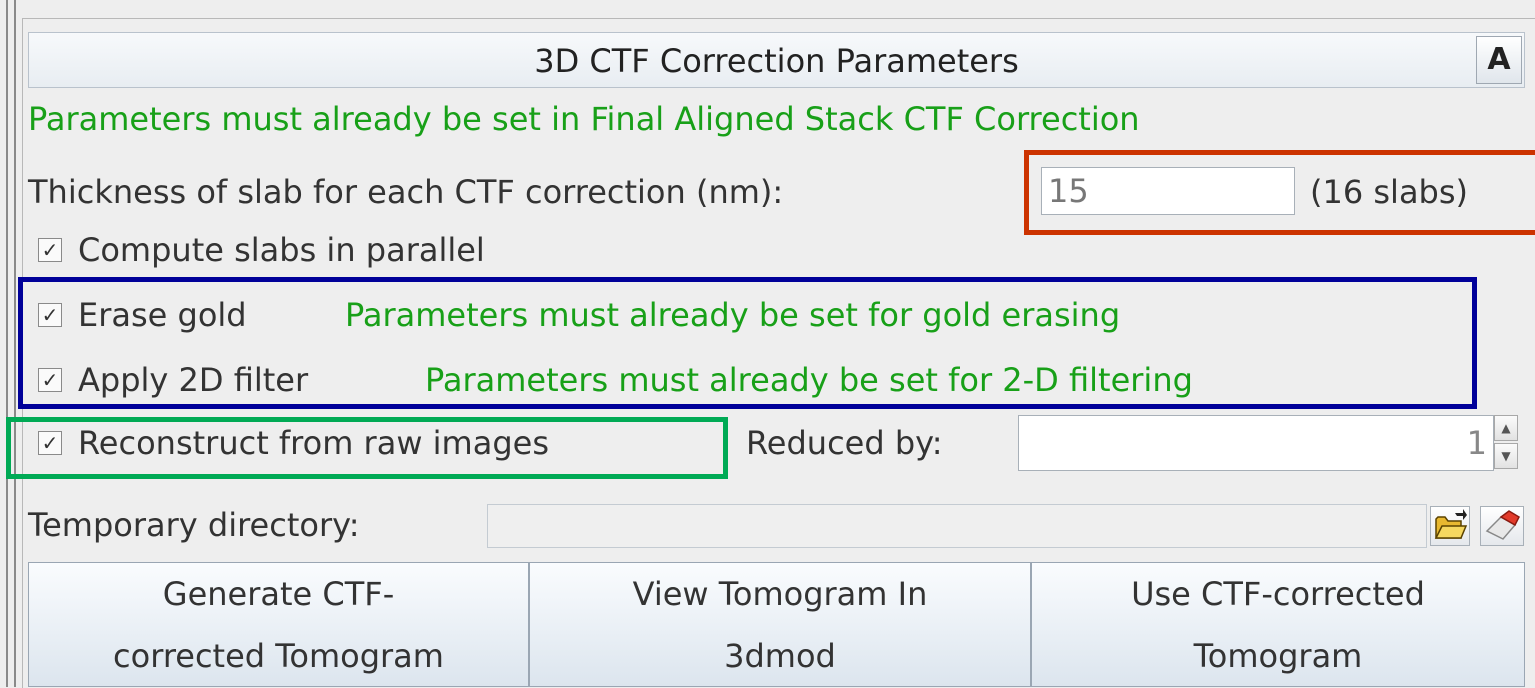  What do you see at coordinates (780, 624) in the screenshot?
I see `view-tomogram-3dmod-button: View Tomogram In 3dmod` at bounding box center [780, 624].